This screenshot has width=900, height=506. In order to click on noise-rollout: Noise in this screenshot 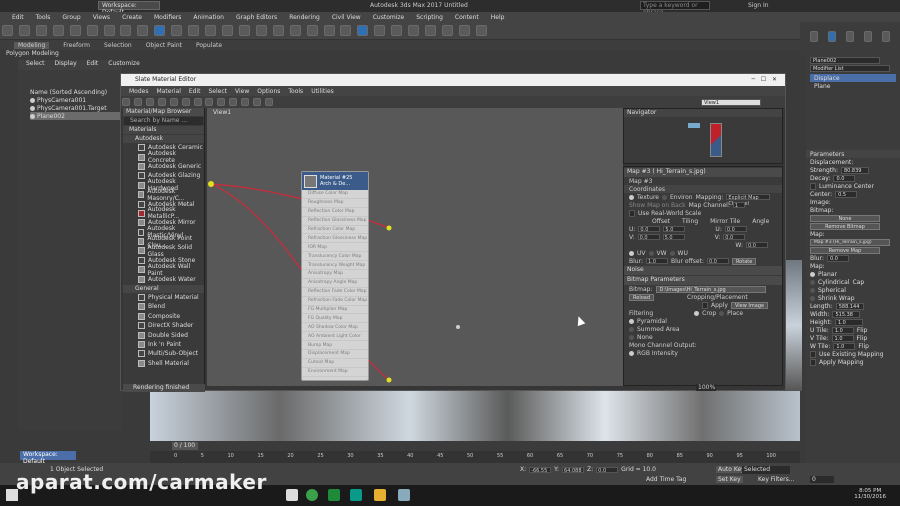, I will do `click(703, 270)`.